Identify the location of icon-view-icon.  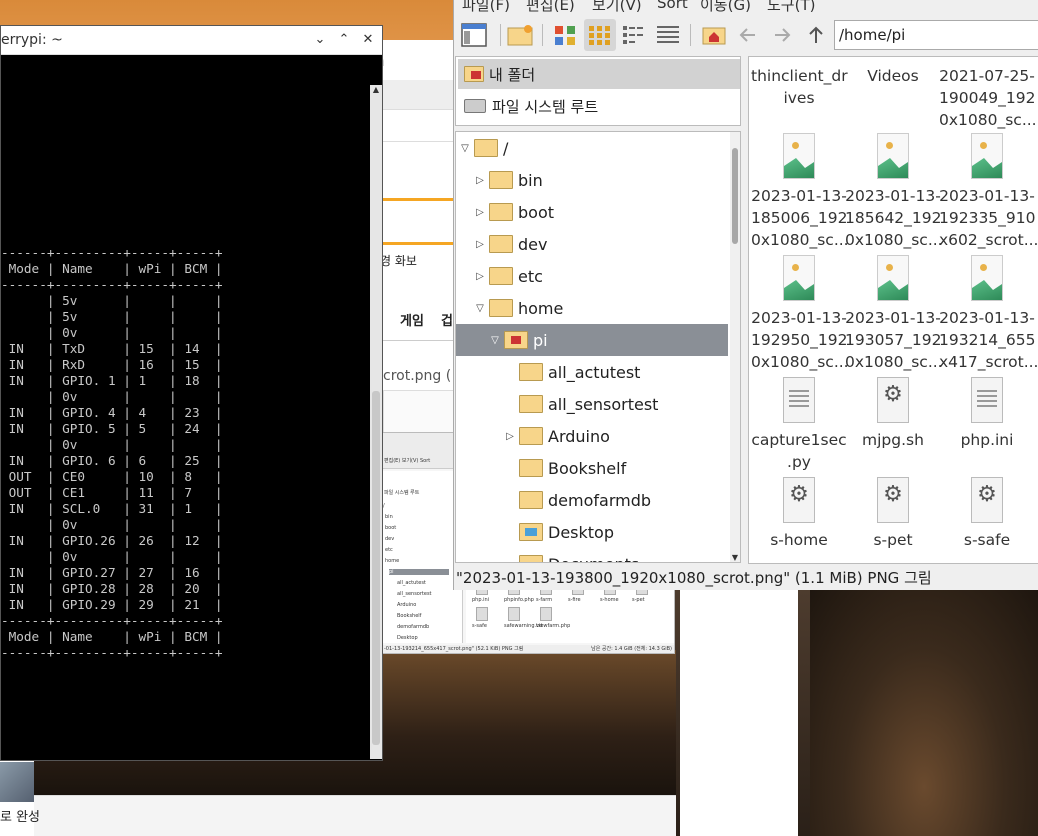
(566, 35).